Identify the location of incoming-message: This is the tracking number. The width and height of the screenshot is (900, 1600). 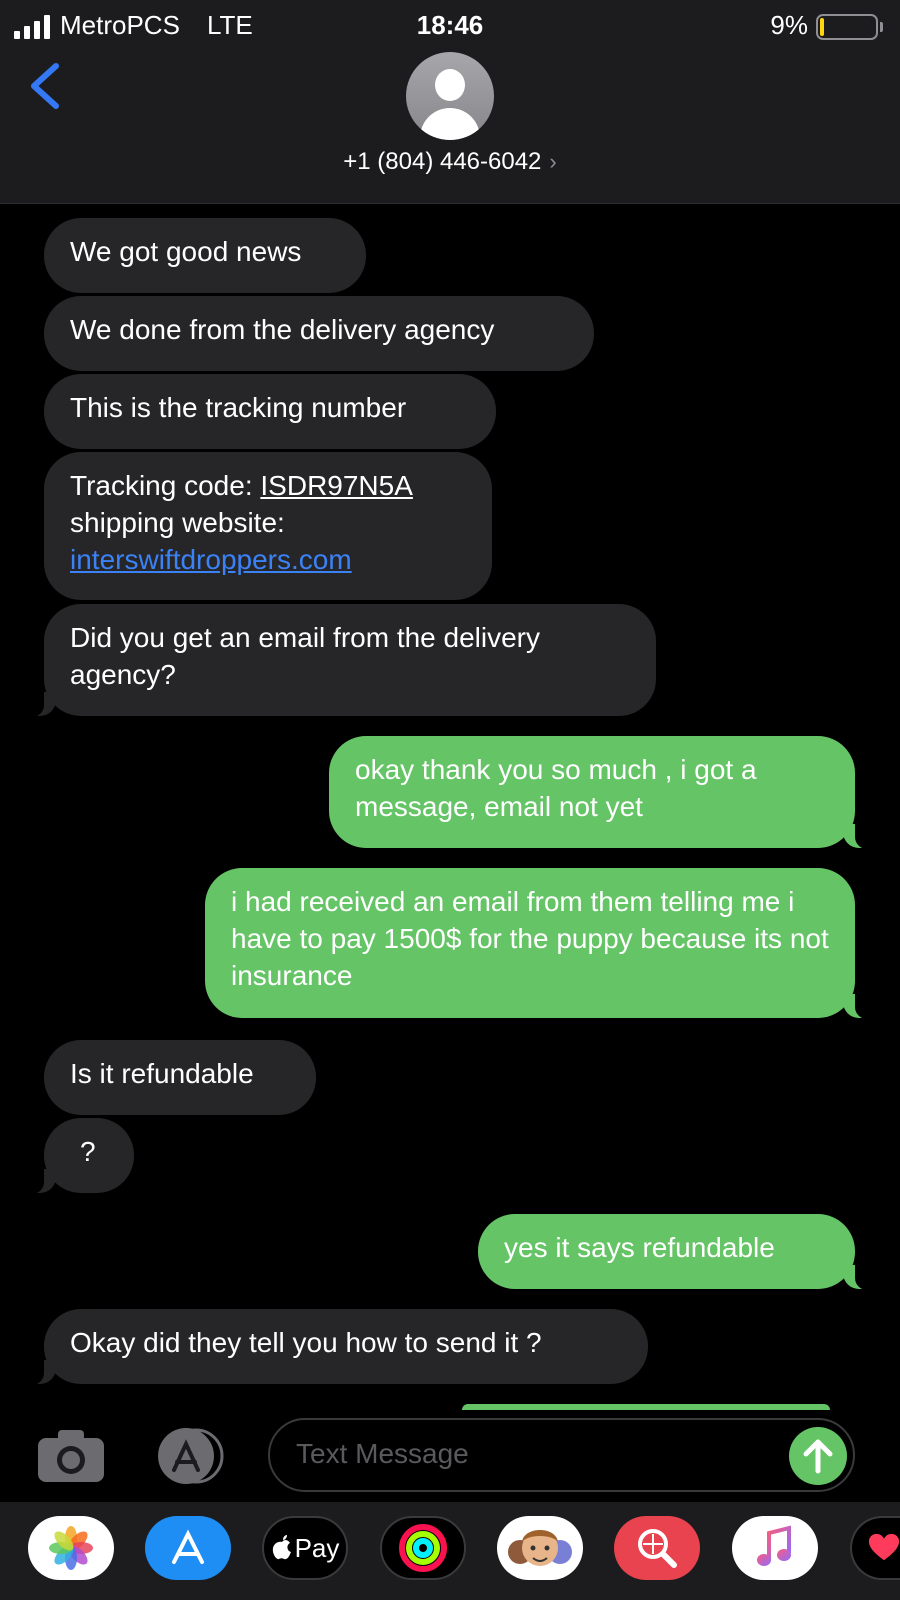
(270, 411).